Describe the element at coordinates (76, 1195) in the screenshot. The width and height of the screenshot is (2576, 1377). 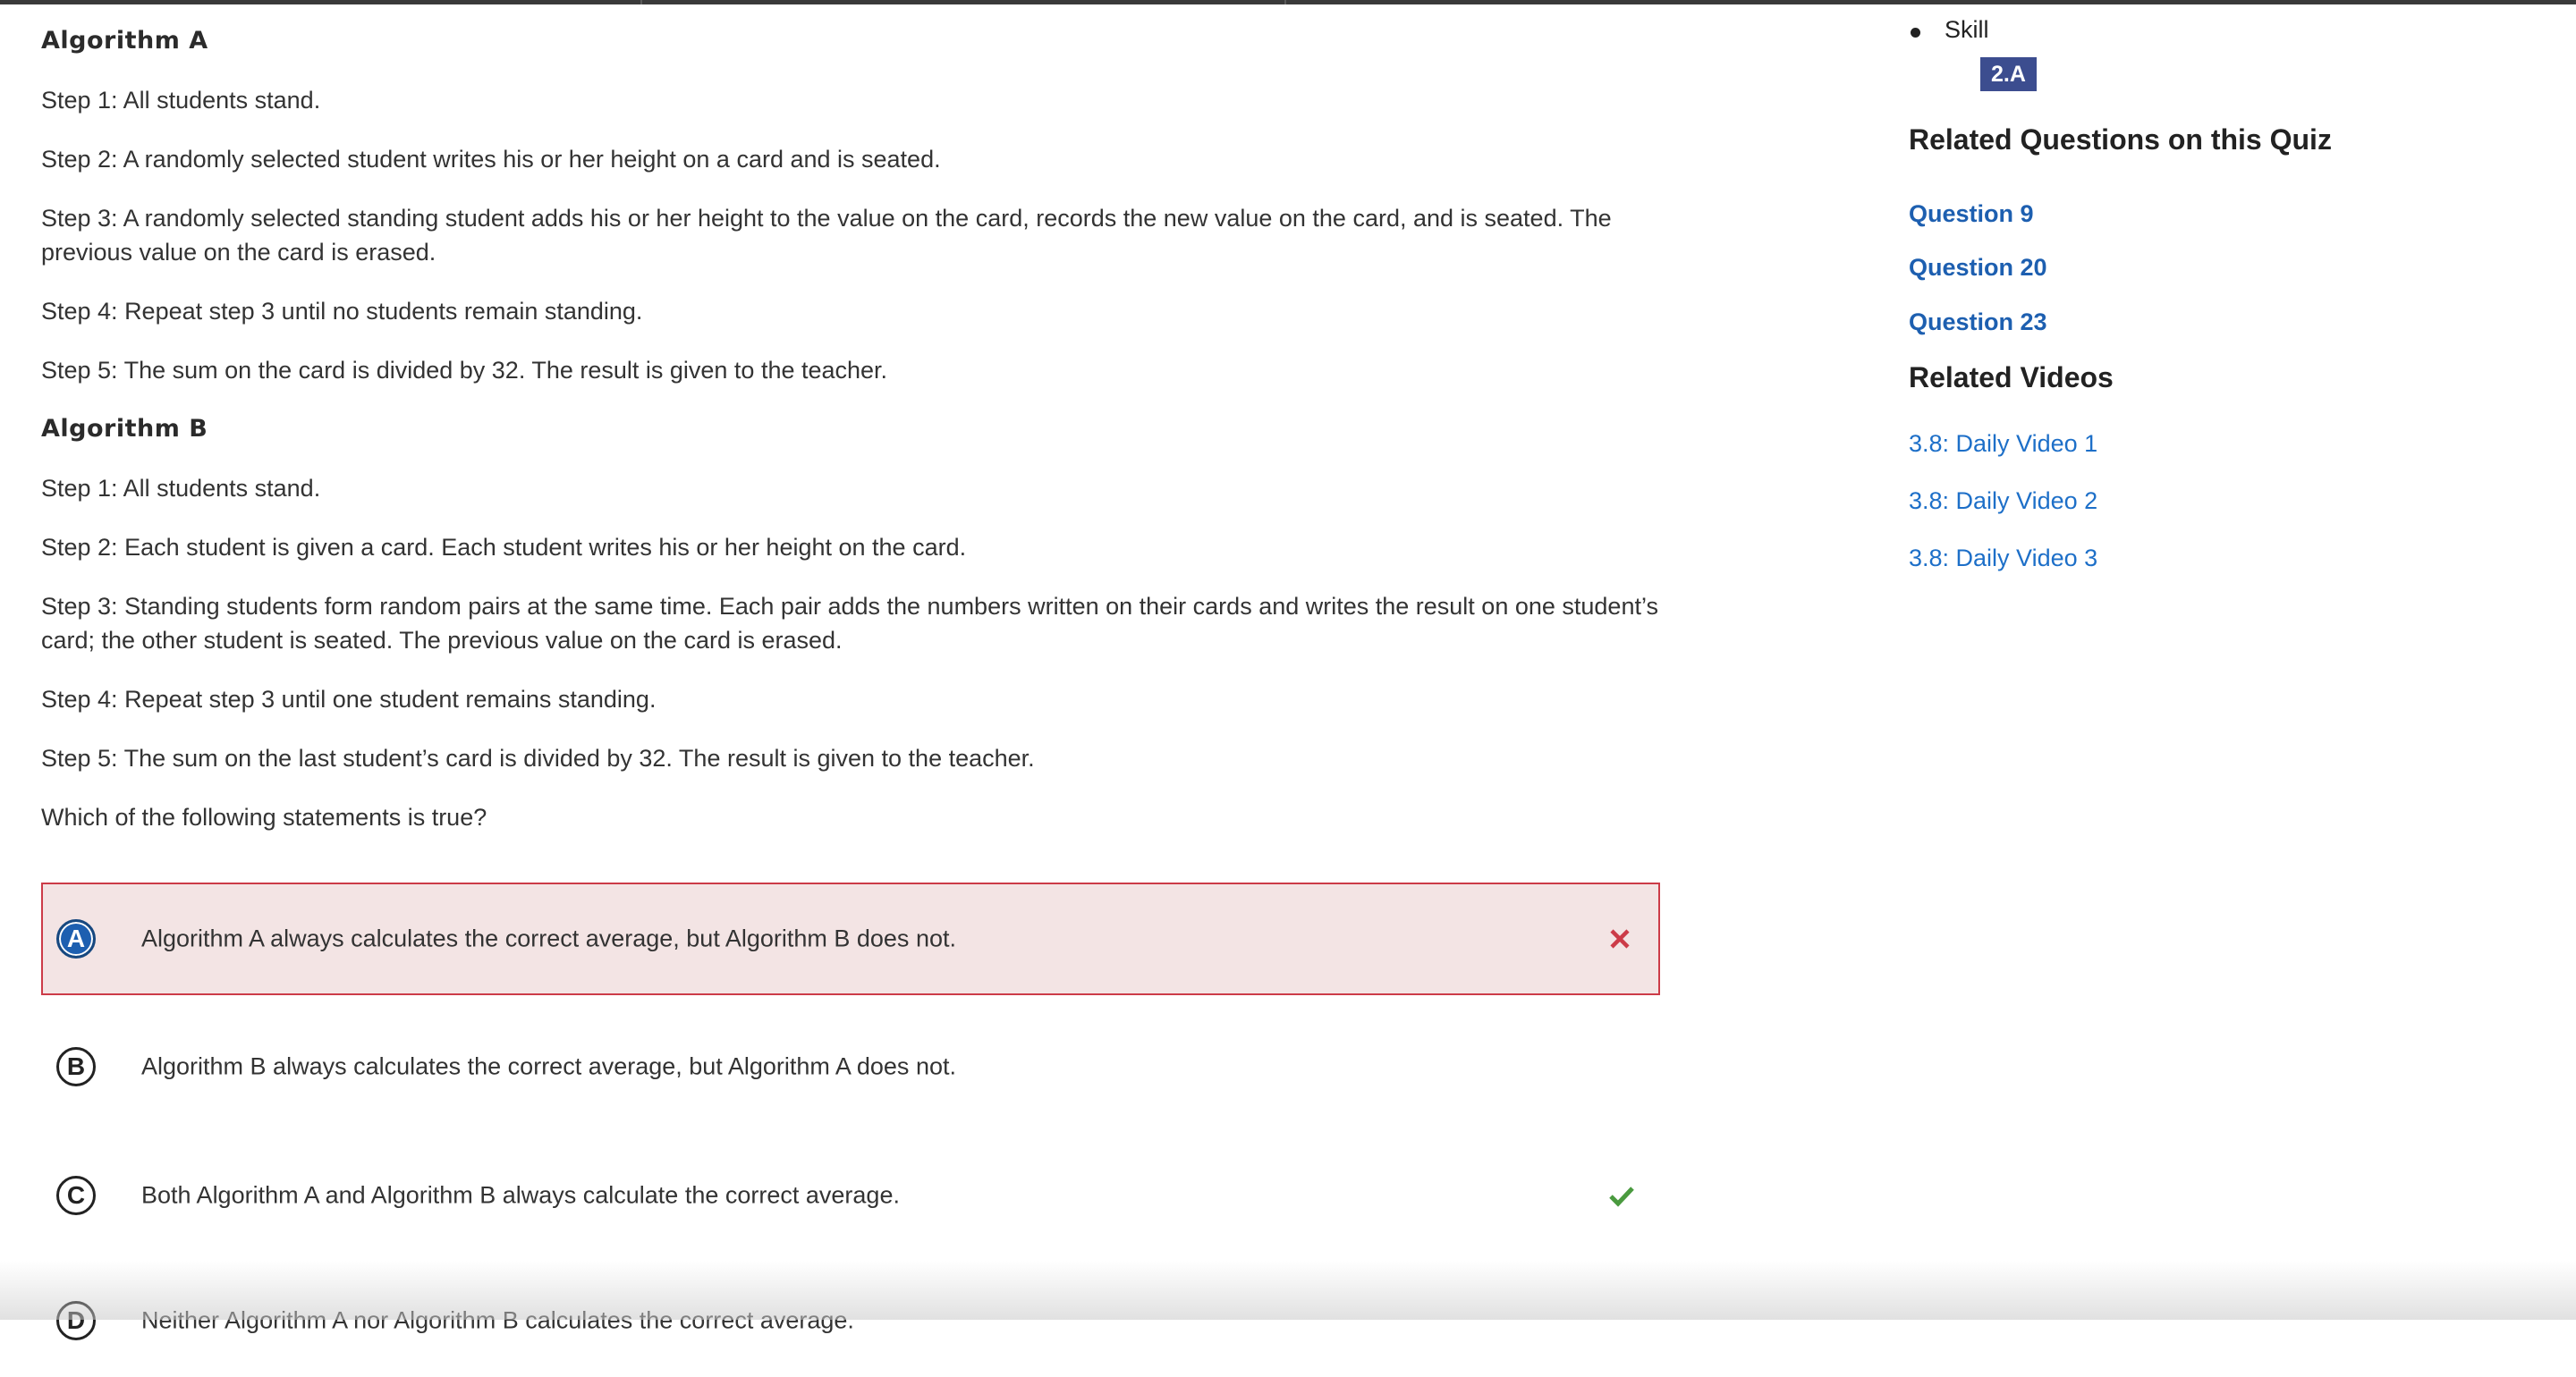
I see `answer-letter-badge: C` at that location.